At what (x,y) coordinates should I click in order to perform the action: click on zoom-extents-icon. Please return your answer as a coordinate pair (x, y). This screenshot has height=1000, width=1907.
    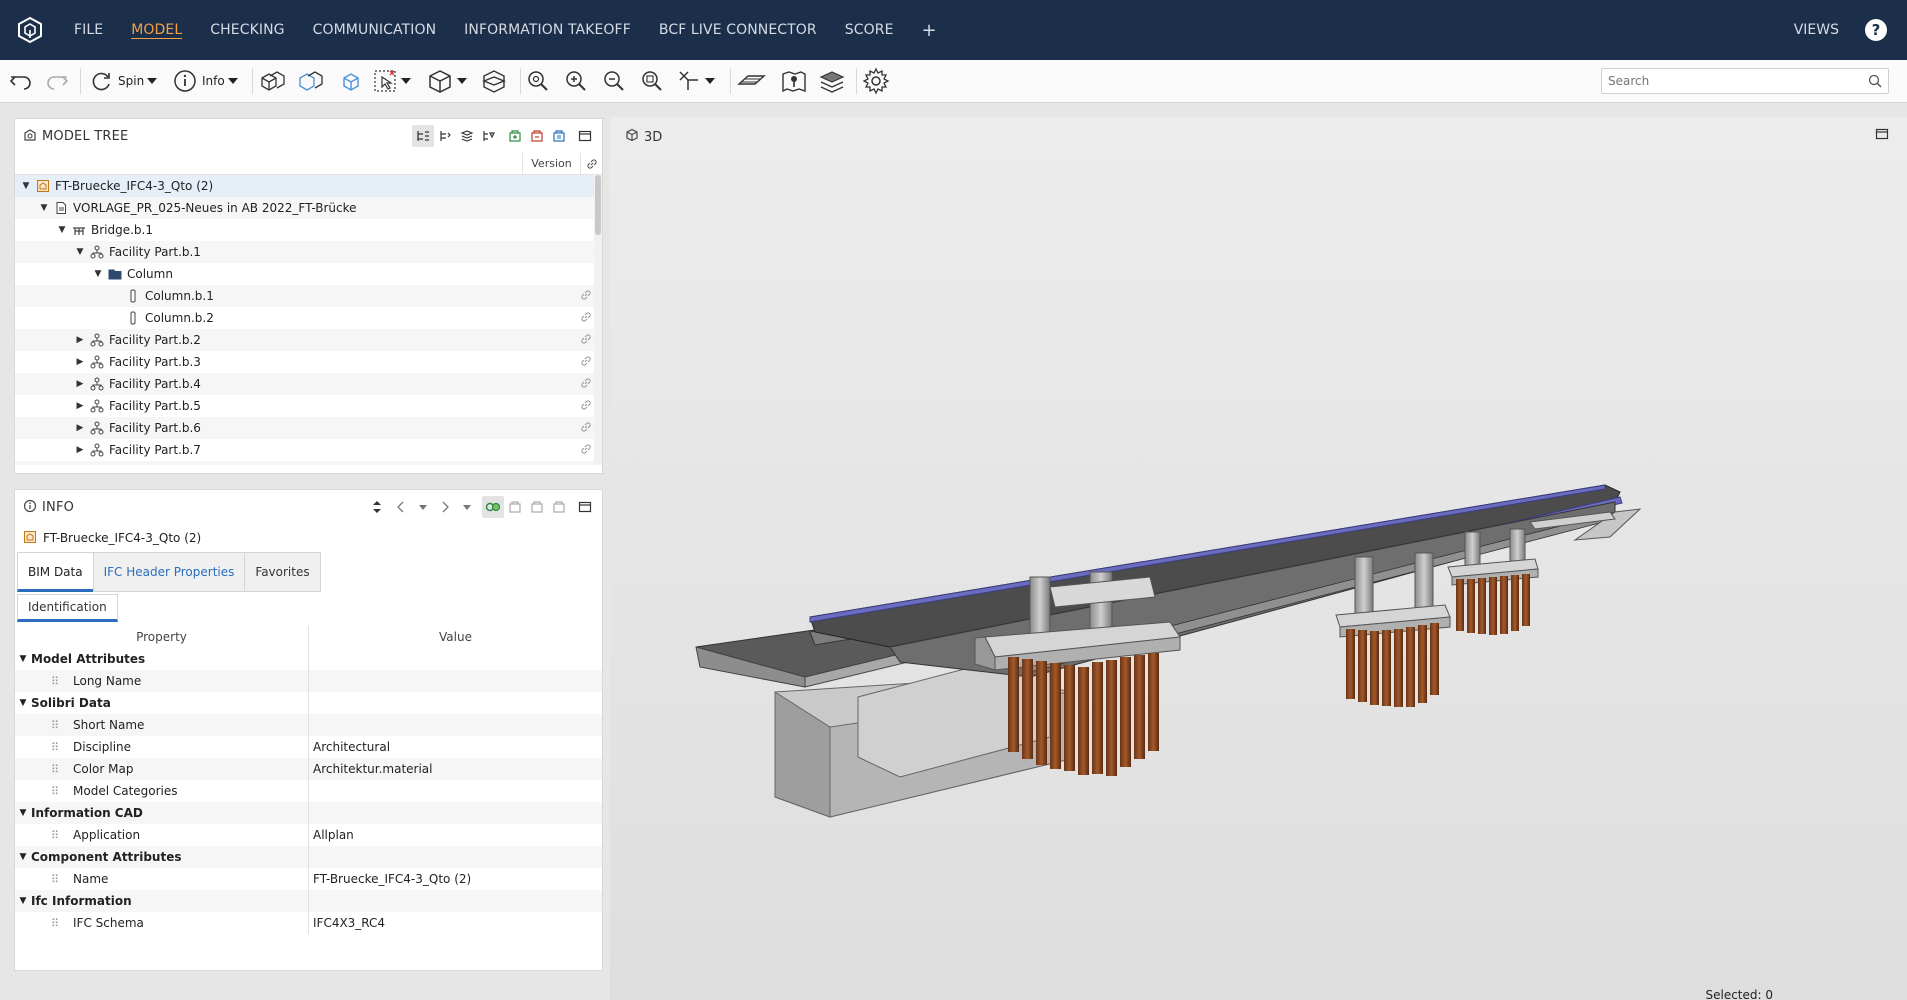
    Looking at the image, I should click on (652, 81).